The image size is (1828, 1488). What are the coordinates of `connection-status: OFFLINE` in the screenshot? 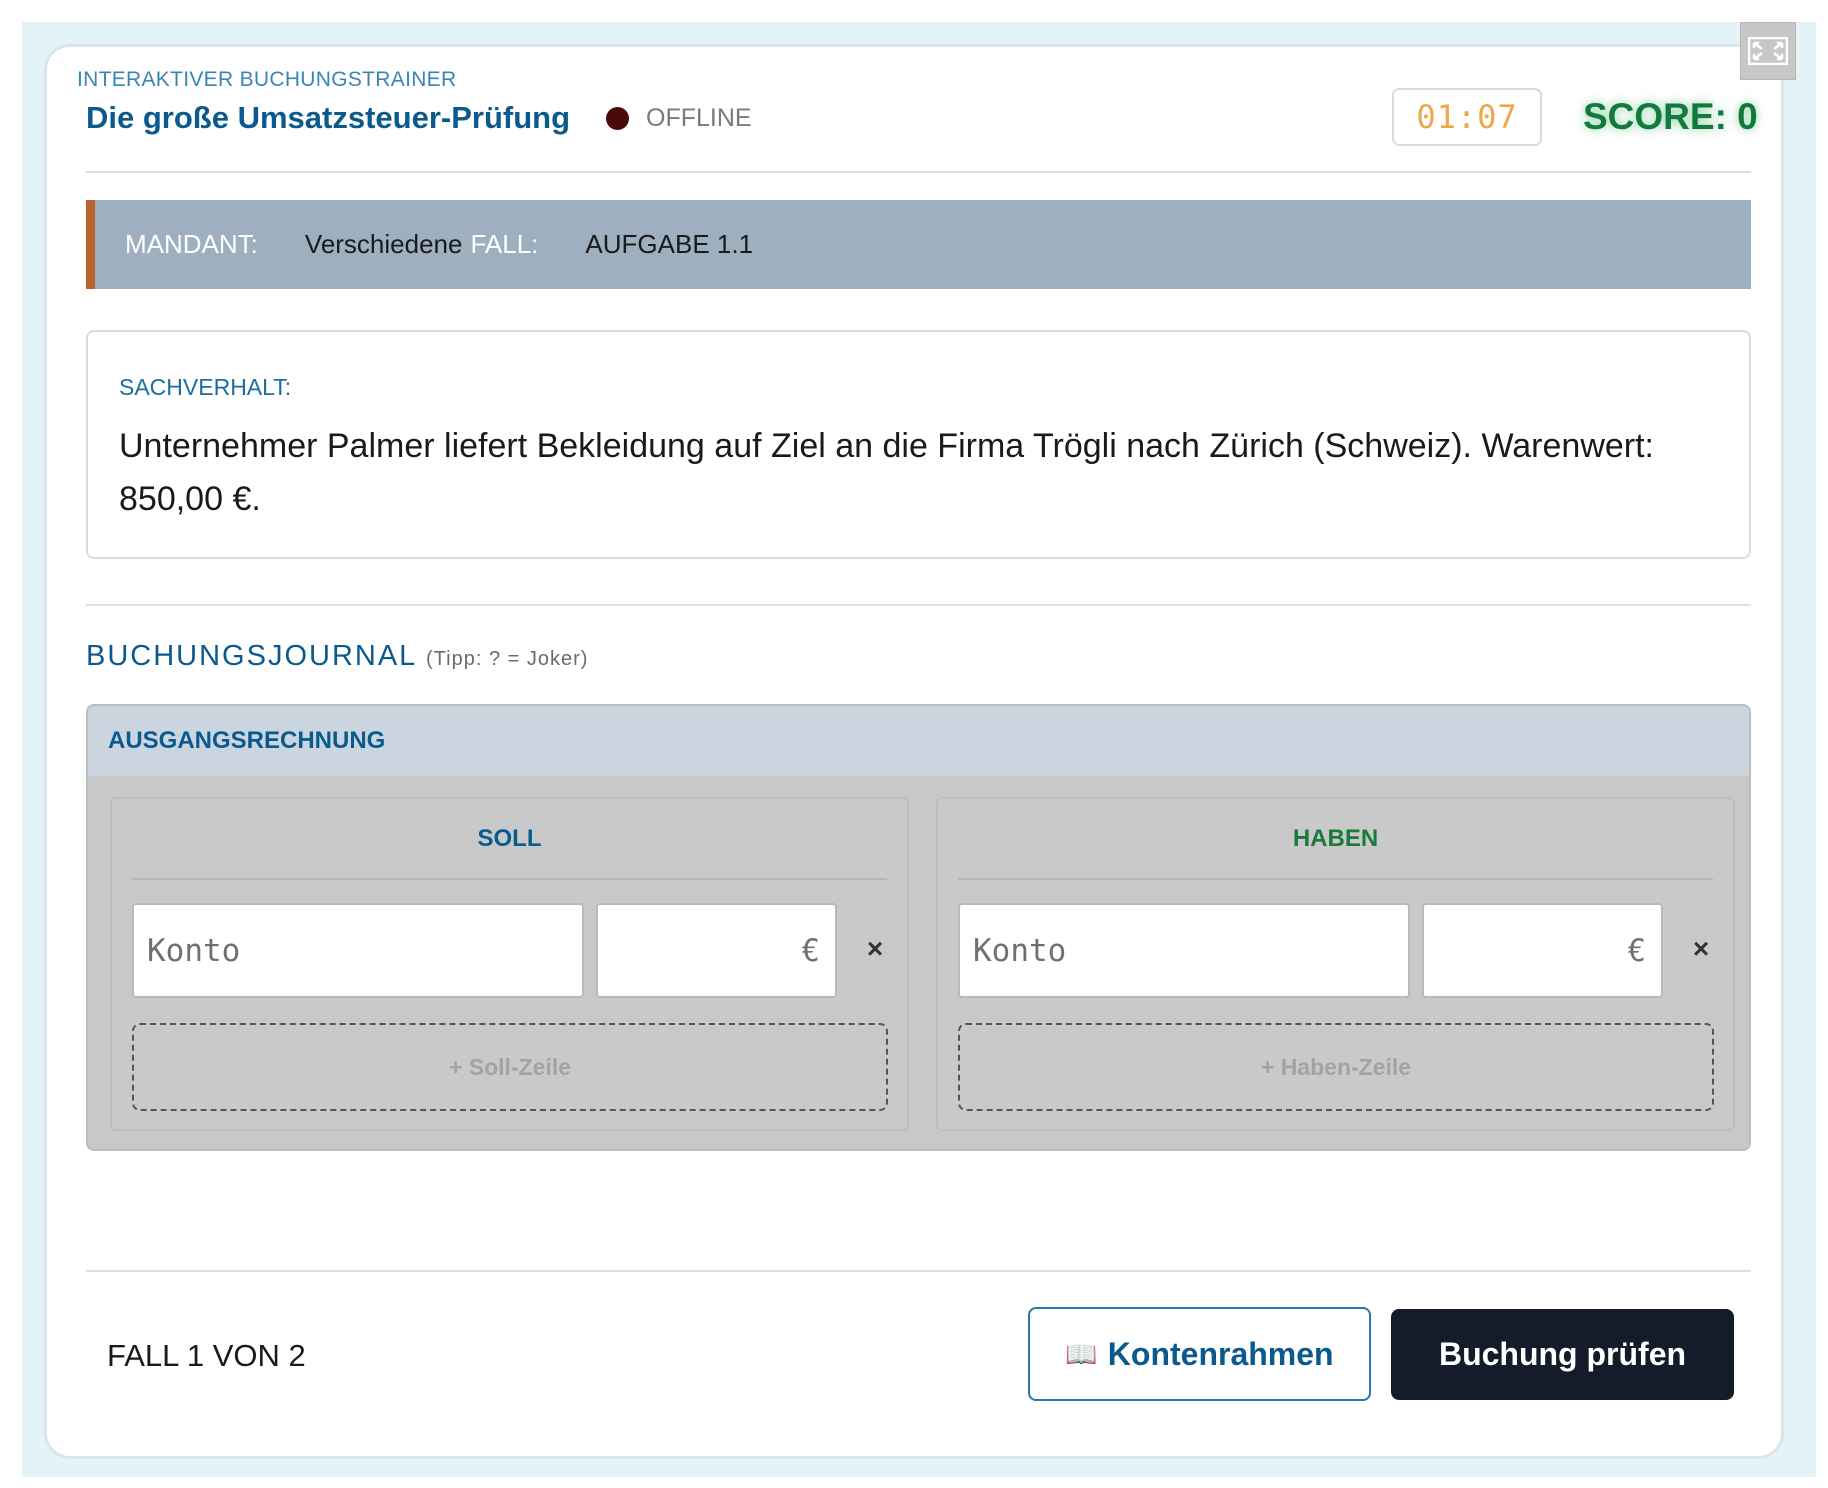 It's located at (699, 118).